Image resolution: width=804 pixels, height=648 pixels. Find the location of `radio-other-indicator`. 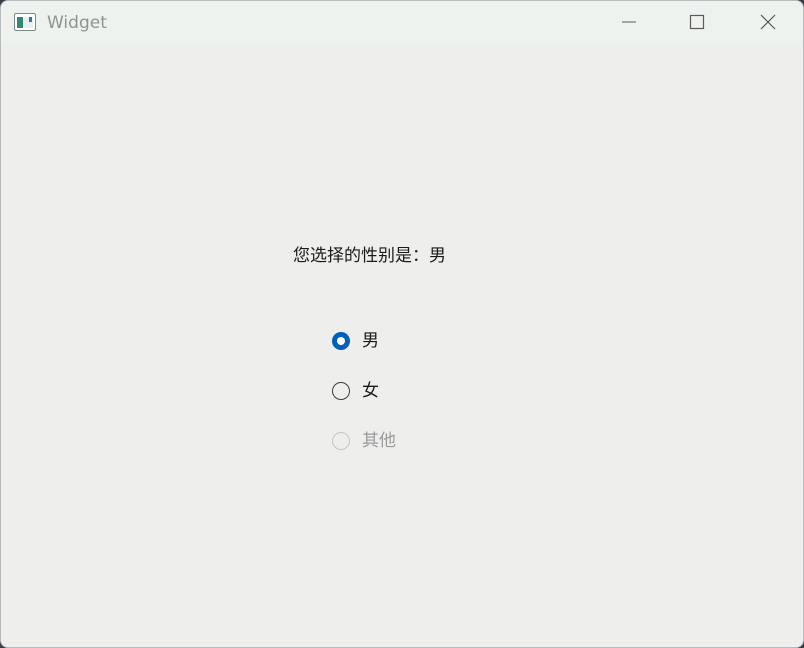

radio-other-indicator is located at coordinates (341, 441).